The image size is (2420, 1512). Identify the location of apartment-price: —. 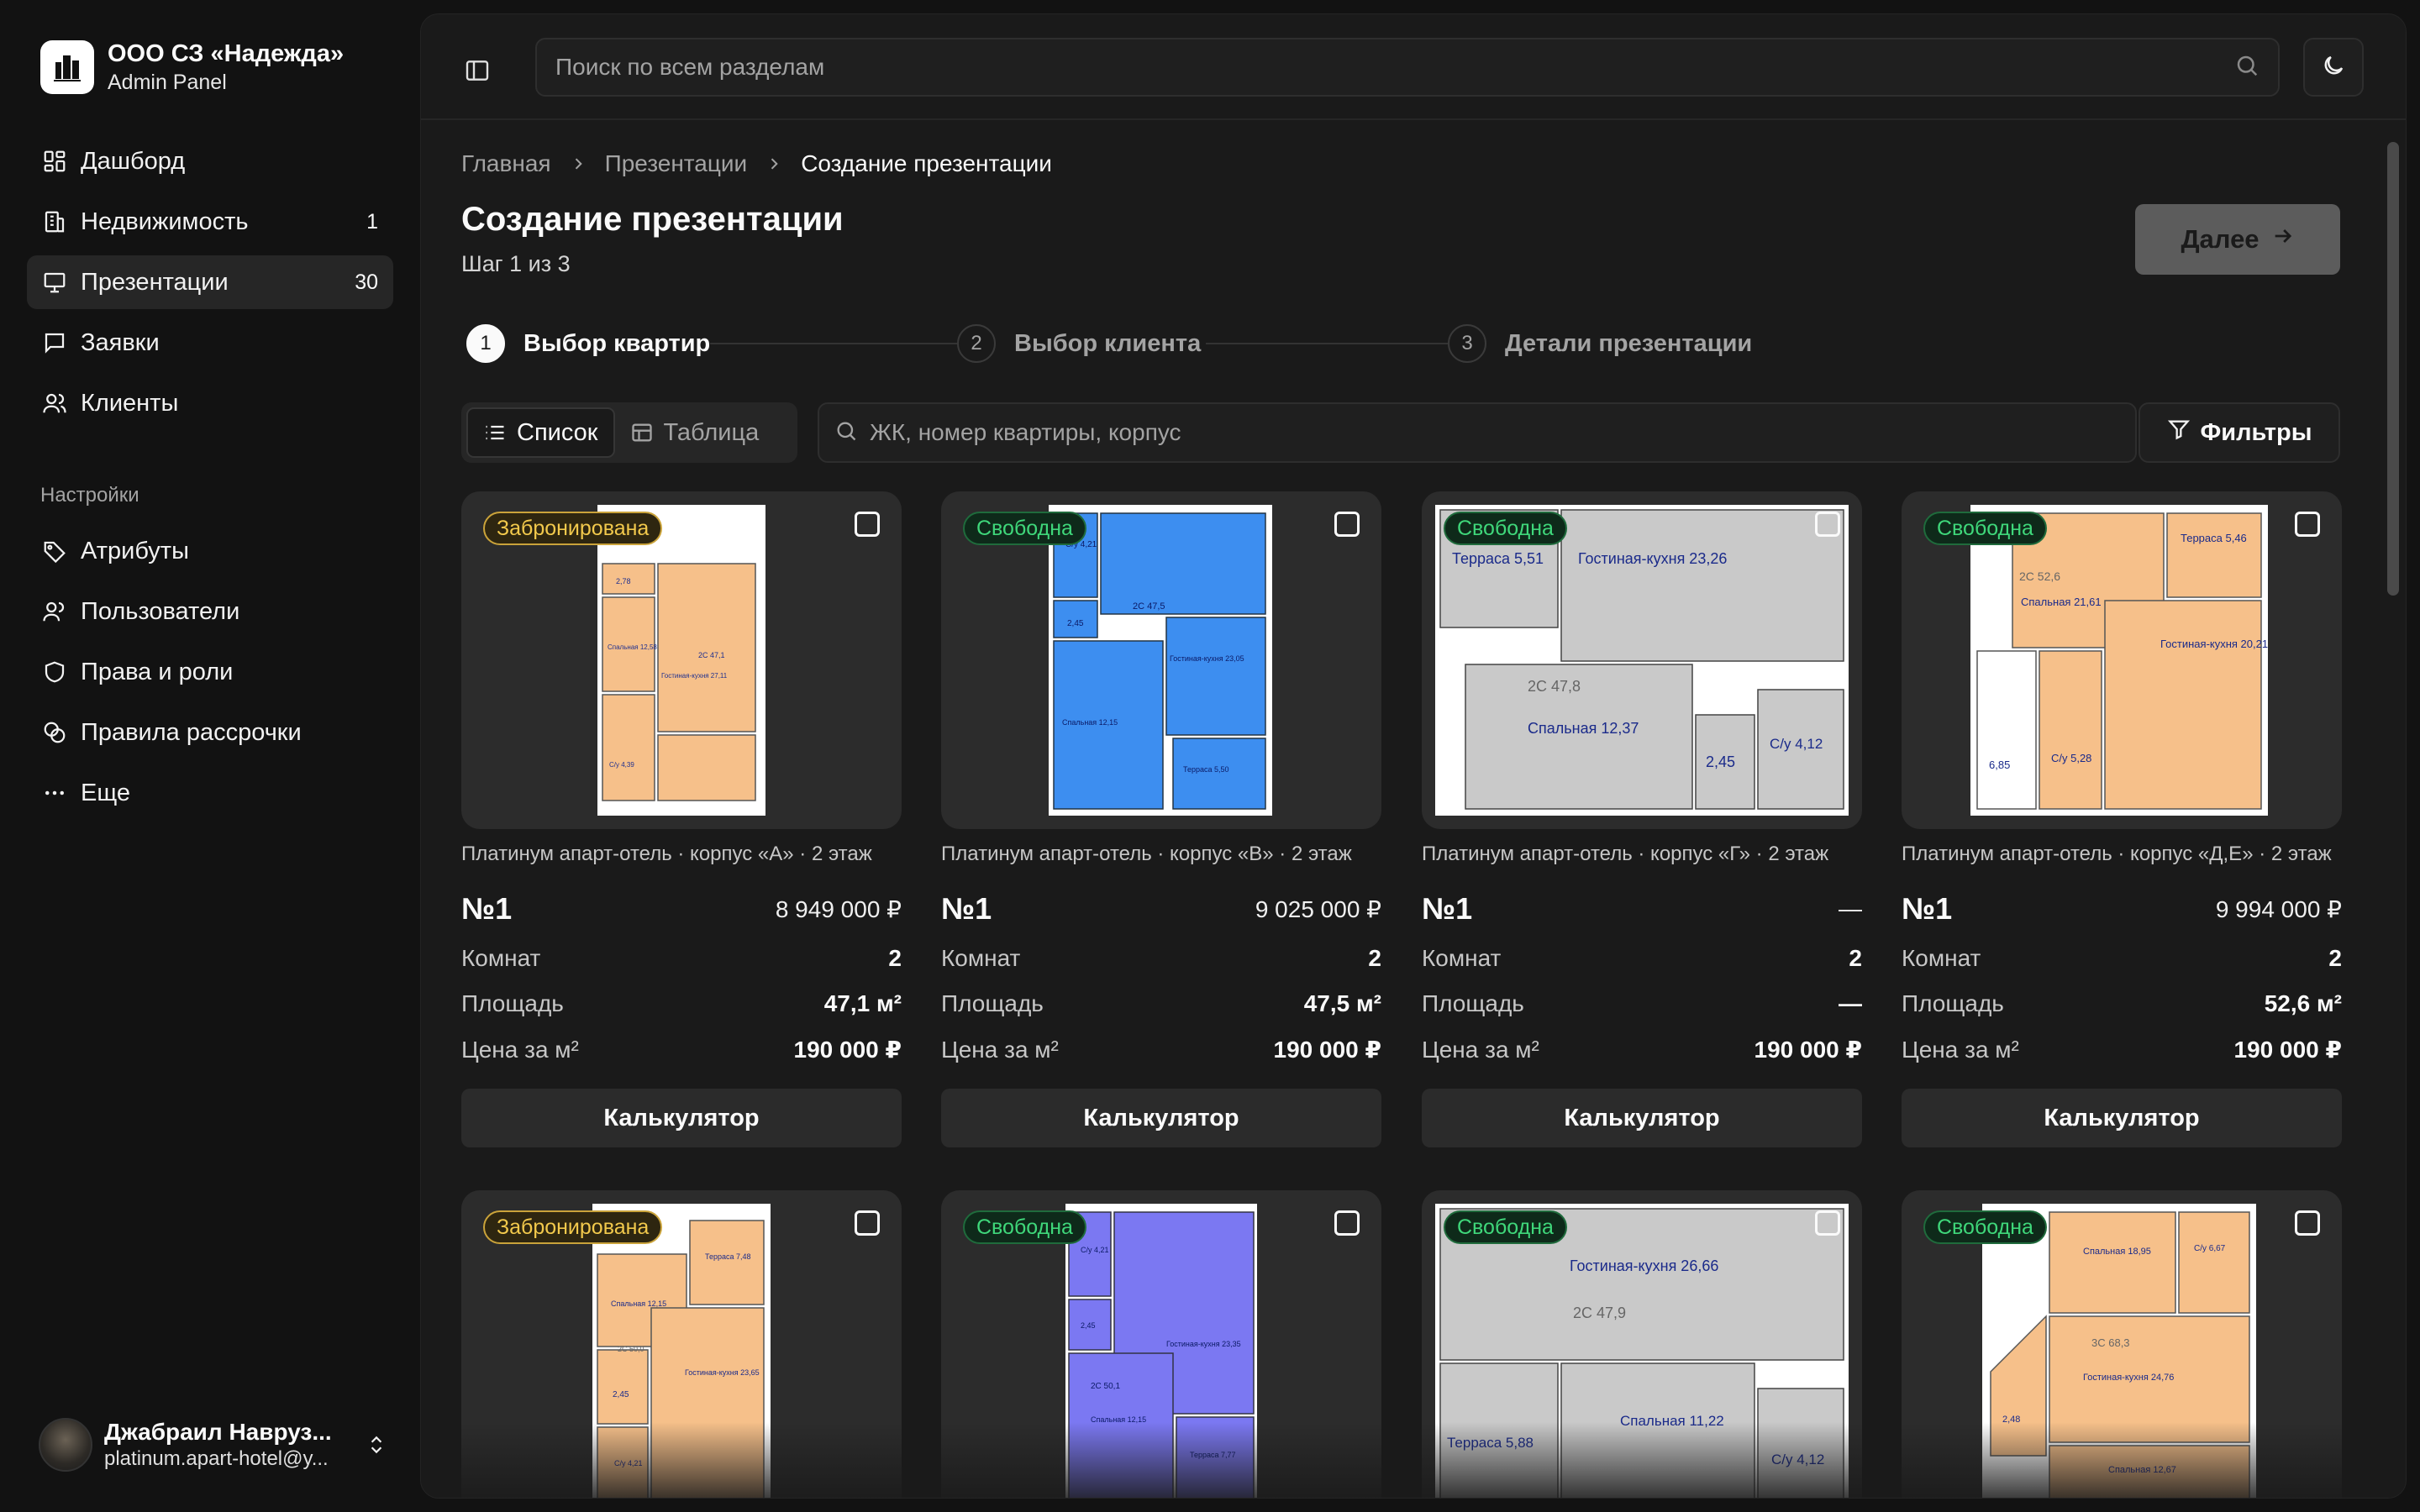
(1851, 908).